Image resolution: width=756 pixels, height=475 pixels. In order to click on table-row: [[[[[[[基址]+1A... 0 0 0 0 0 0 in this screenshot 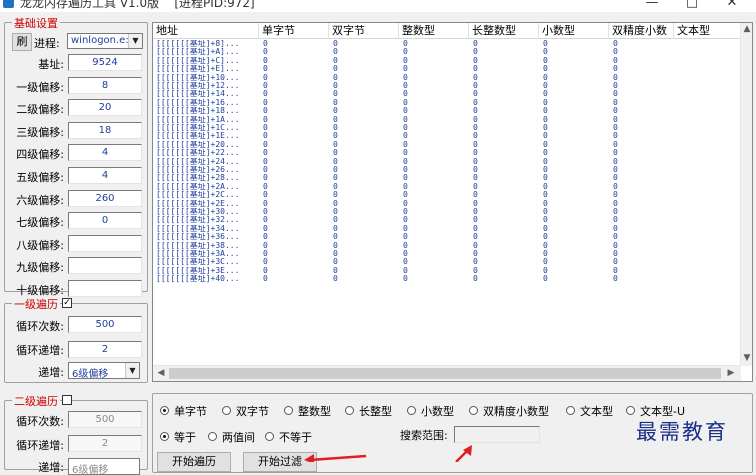, I will do `click(447, 120)`.